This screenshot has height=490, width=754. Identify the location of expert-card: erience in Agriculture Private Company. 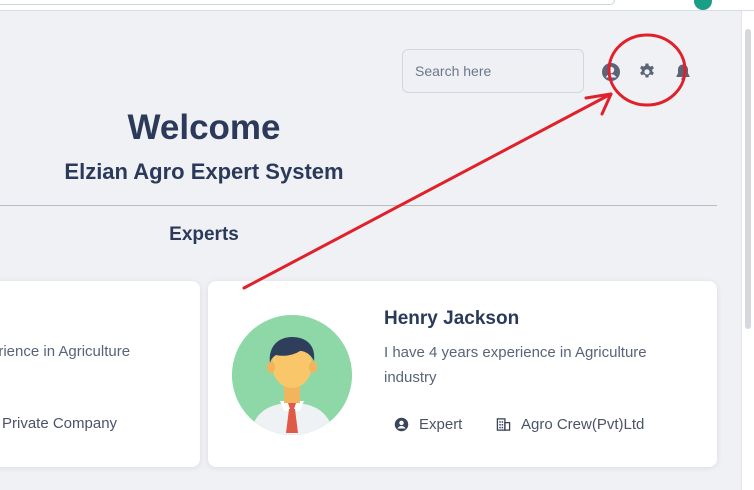
(100, 374).